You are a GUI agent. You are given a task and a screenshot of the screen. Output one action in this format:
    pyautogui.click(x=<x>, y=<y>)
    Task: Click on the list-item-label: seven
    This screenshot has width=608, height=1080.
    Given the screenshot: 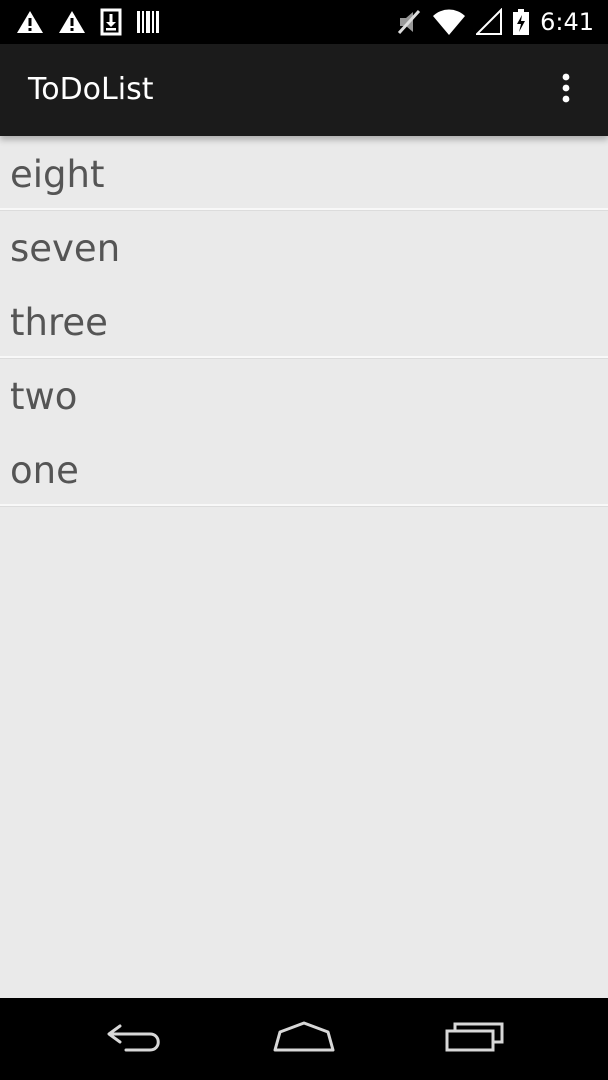 What is the action you would take?
    pyautogui.click(x=65, y=248)
    